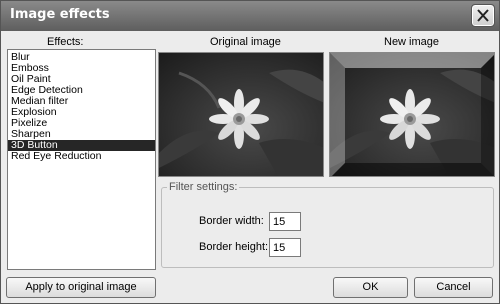 The width and height of the screenshot is (500, 304). I want to click on new-image-preview, so click(412, 114).